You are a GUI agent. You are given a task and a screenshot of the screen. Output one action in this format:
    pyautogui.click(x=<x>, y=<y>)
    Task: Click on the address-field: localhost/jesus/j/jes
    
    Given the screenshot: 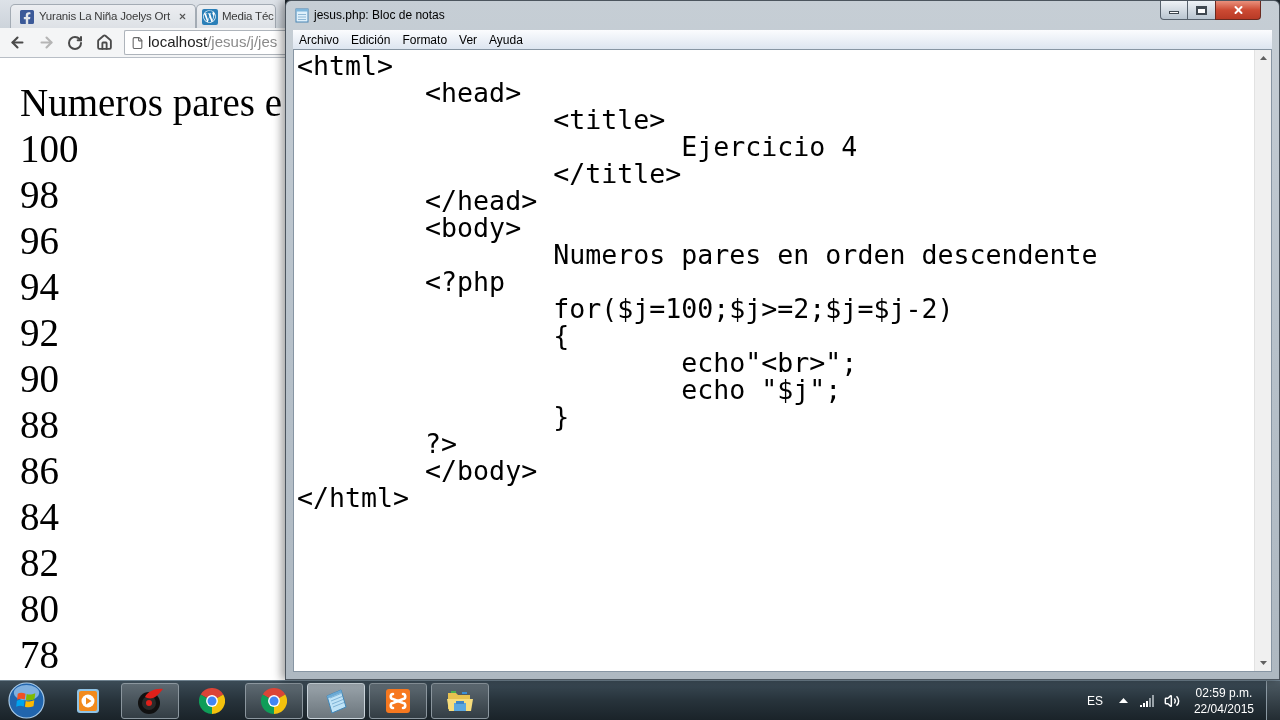 What is the action you would take?
    pyautogui.click(x=204, y=42)
    